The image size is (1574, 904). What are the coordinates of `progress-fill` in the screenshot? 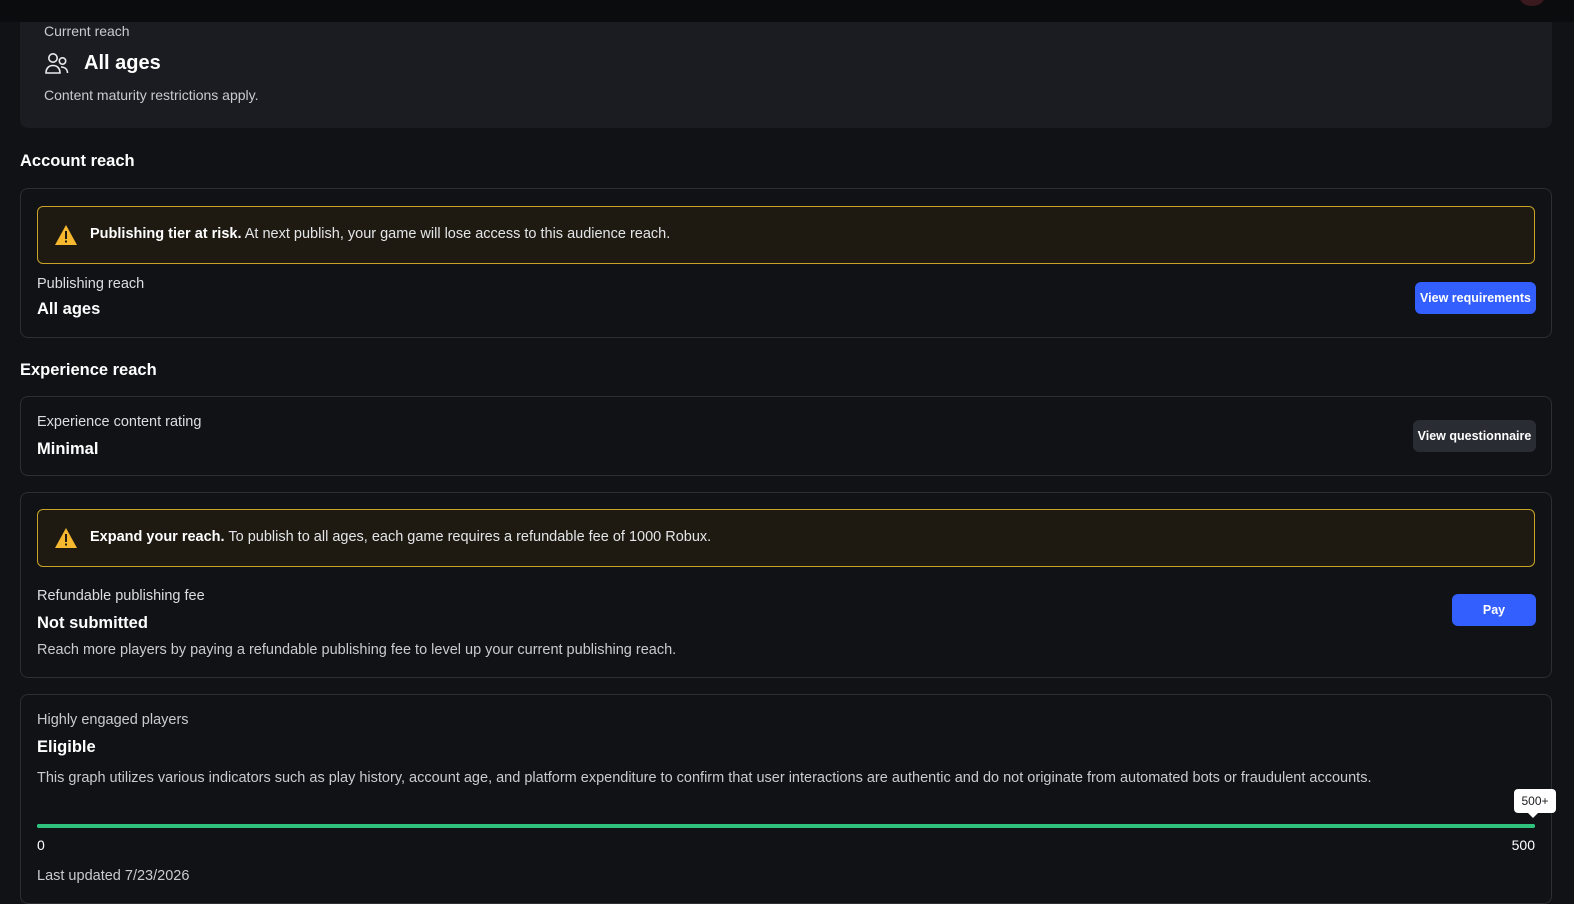 It's located at (786, 826).